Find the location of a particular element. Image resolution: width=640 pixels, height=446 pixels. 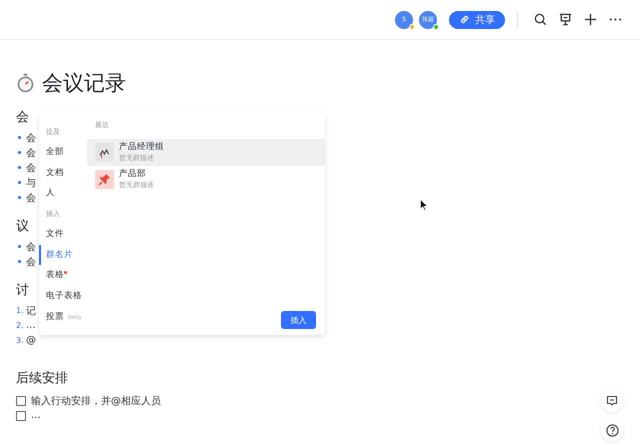

list-item-text: 记 is located at coordinates (31, 311).